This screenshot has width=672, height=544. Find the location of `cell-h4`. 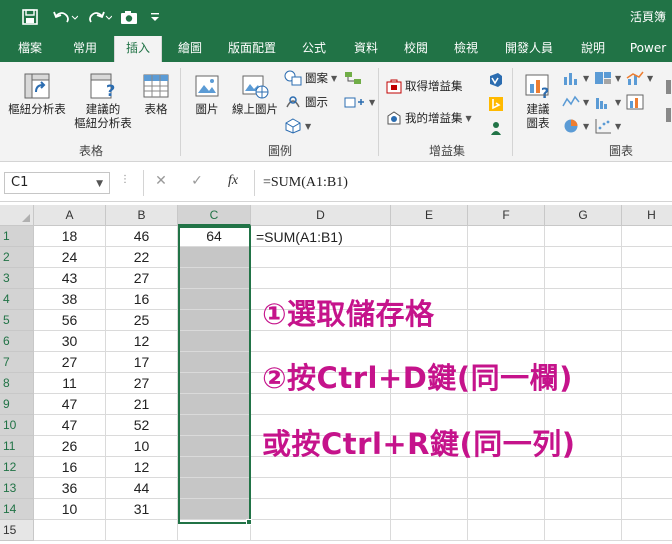

cell-h4 is located at coordinates (647, 299).